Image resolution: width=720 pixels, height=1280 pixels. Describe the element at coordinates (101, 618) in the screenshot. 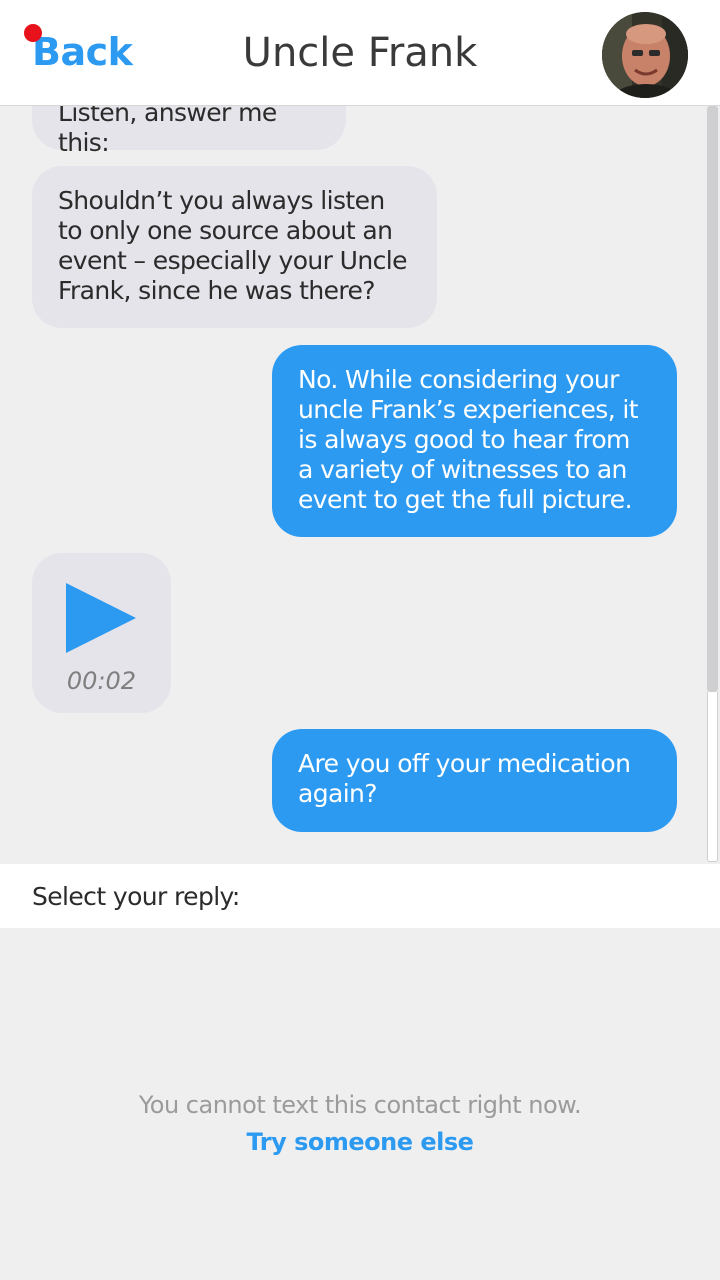

I see `play-icon` at that location.